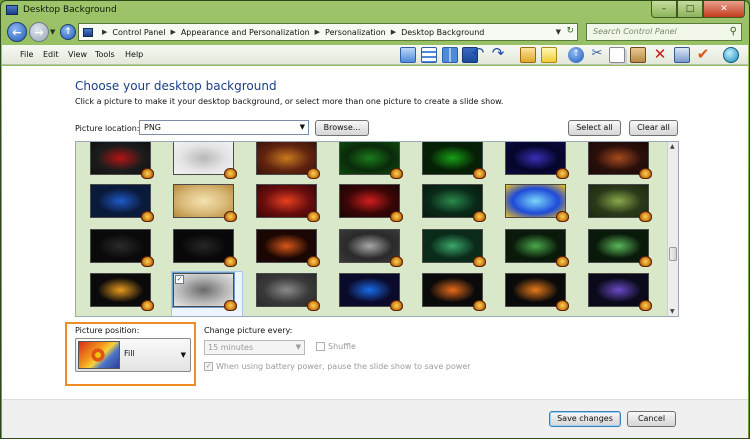 The width and height of the screenshot is (750, 439). What do you see at coordinates (224, 127) in the screenshot?
I see `picture-location-select: PNG ▼` at bounding box center [224, 127].